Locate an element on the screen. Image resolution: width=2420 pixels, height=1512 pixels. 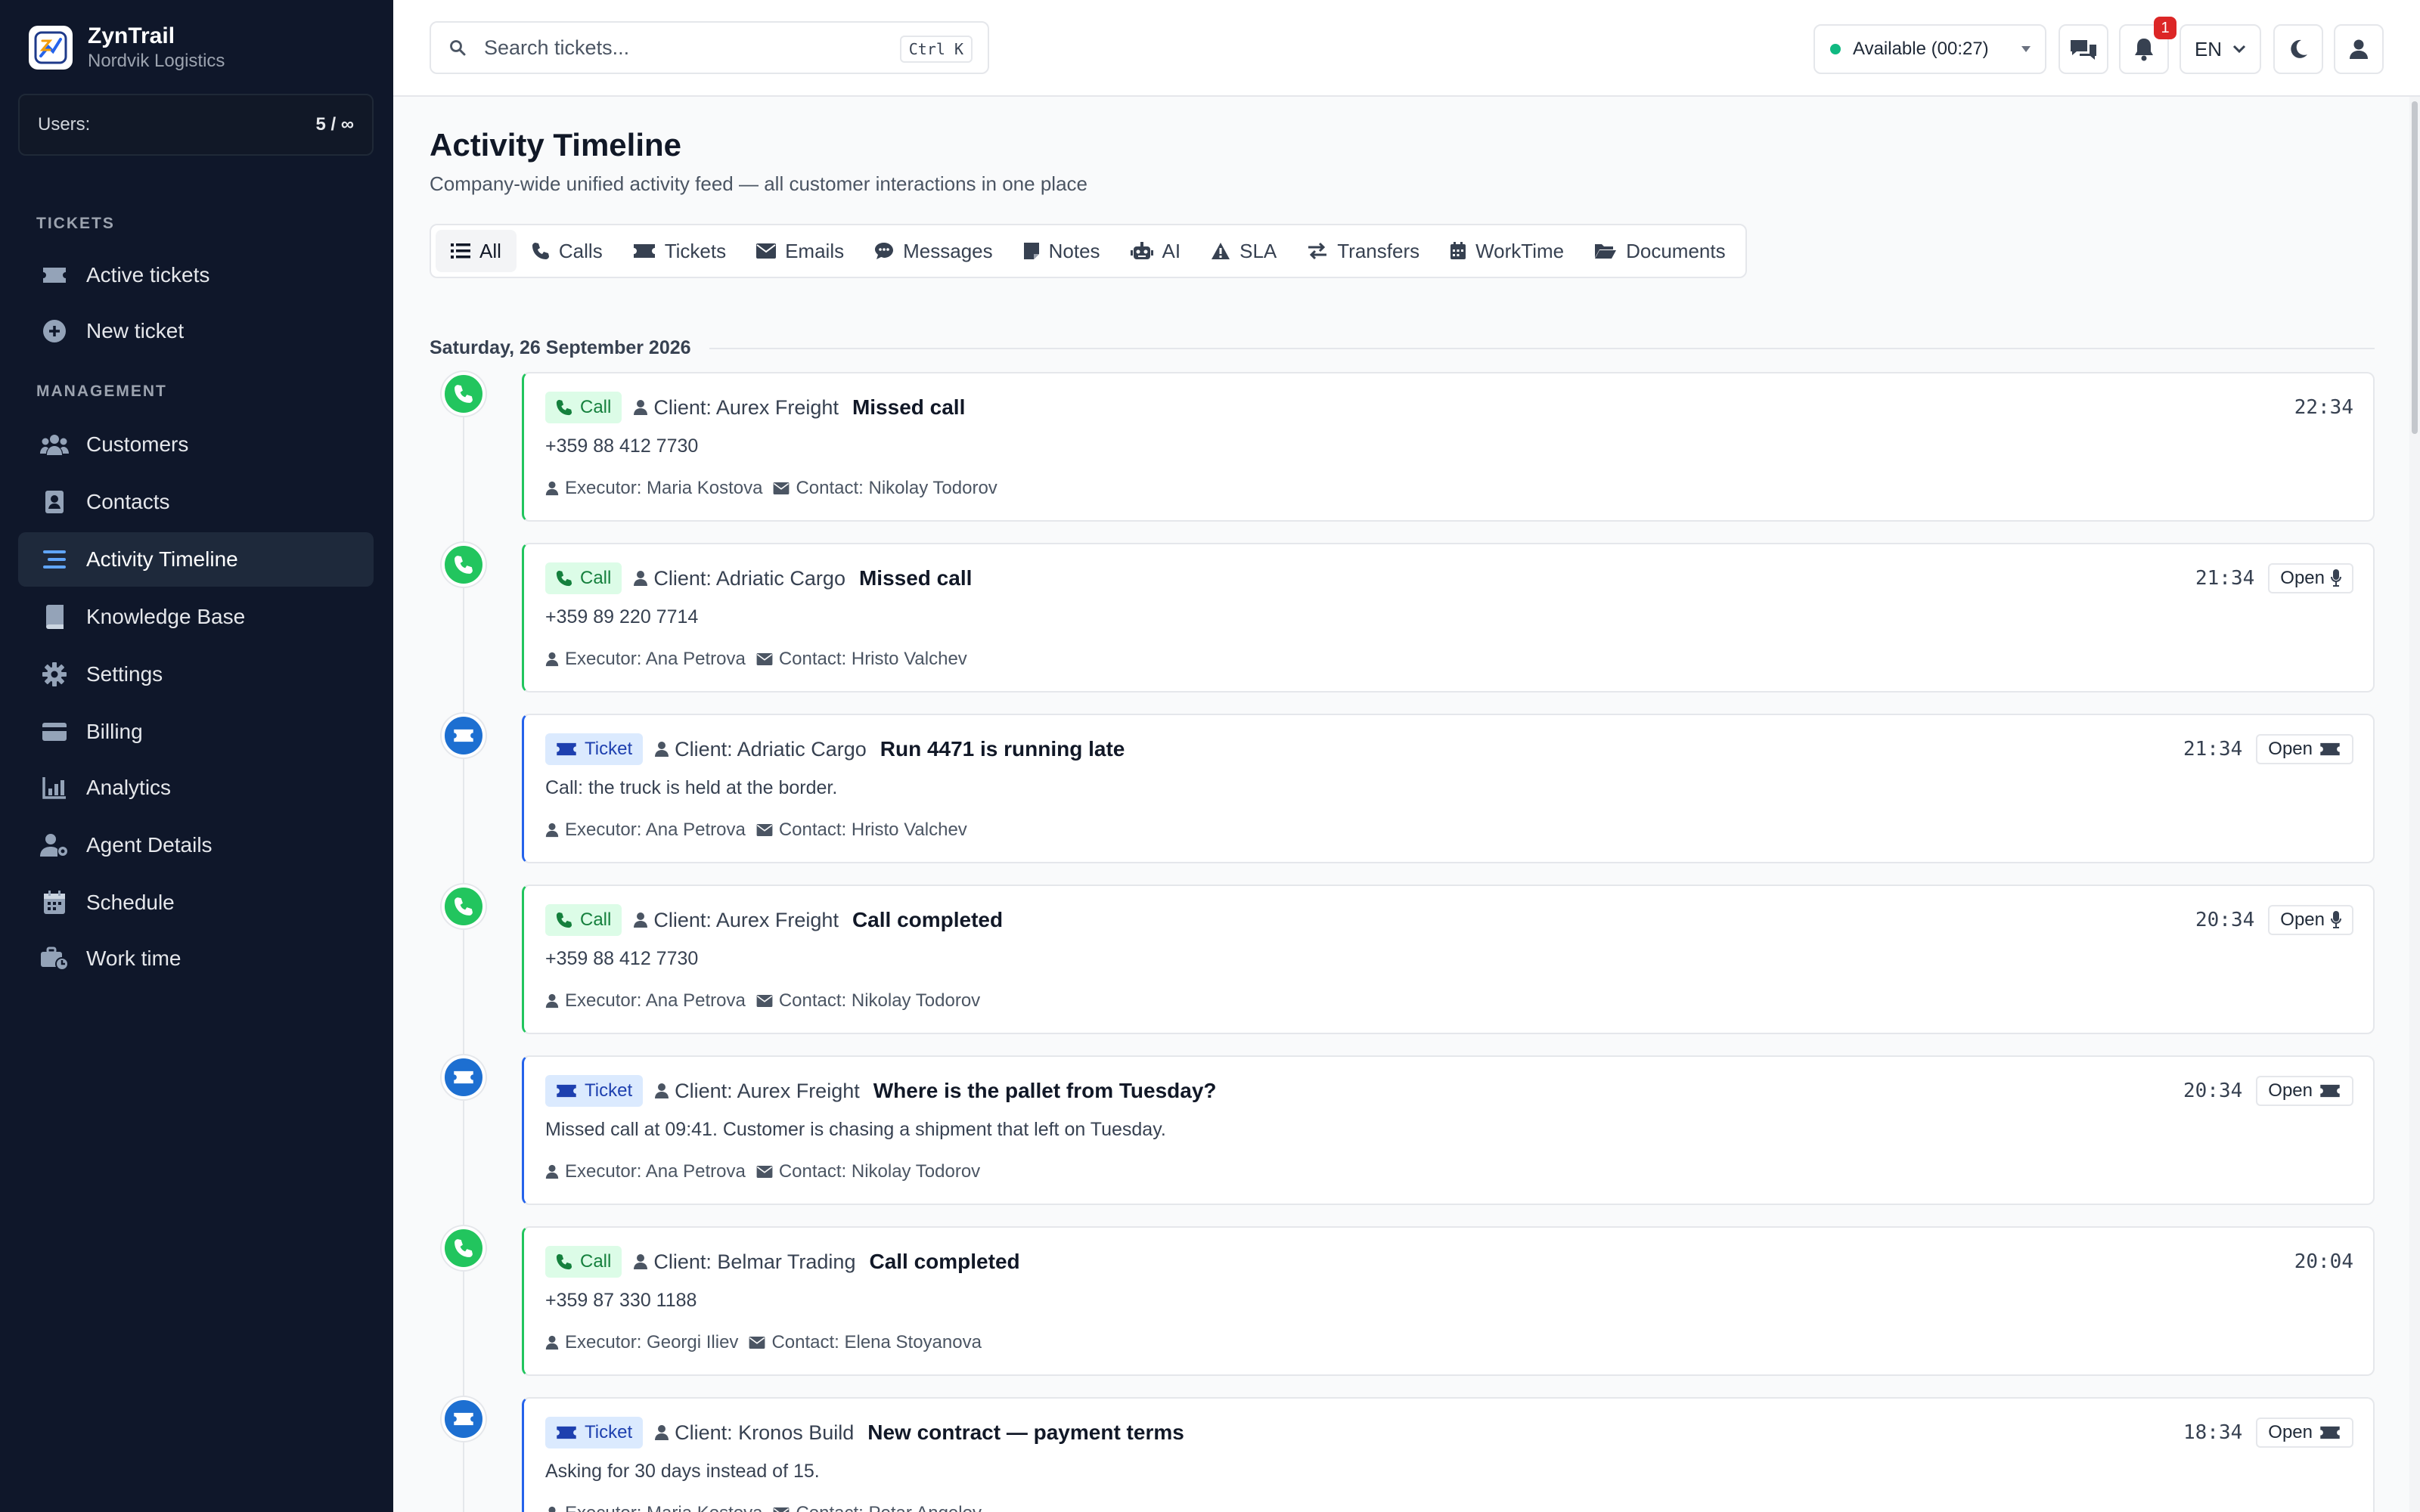
event-client: Client: Kronos Build is located at coordinates (754, 1433).